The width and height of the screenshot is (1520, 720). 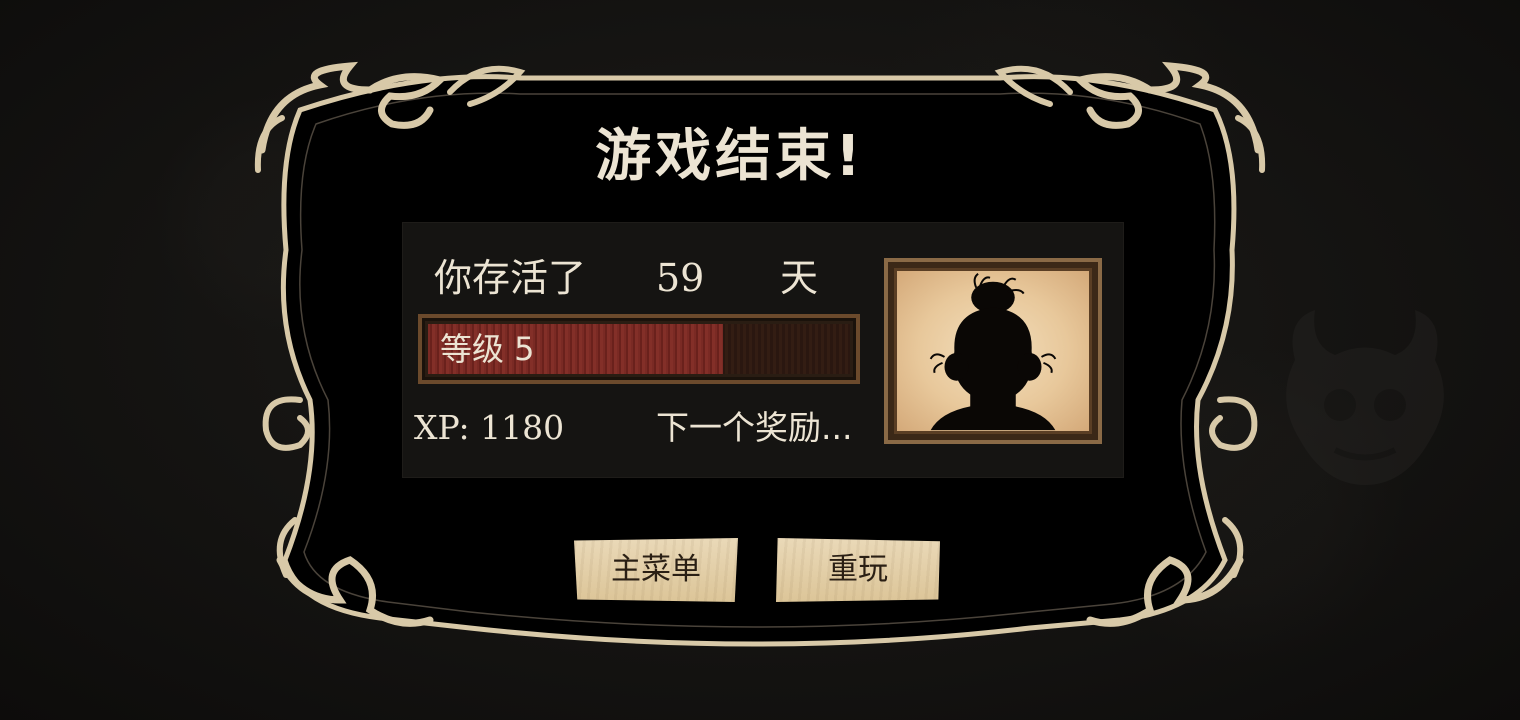 I want to click on level-progress-bar: 等级 5, so click(x=639, y=349).